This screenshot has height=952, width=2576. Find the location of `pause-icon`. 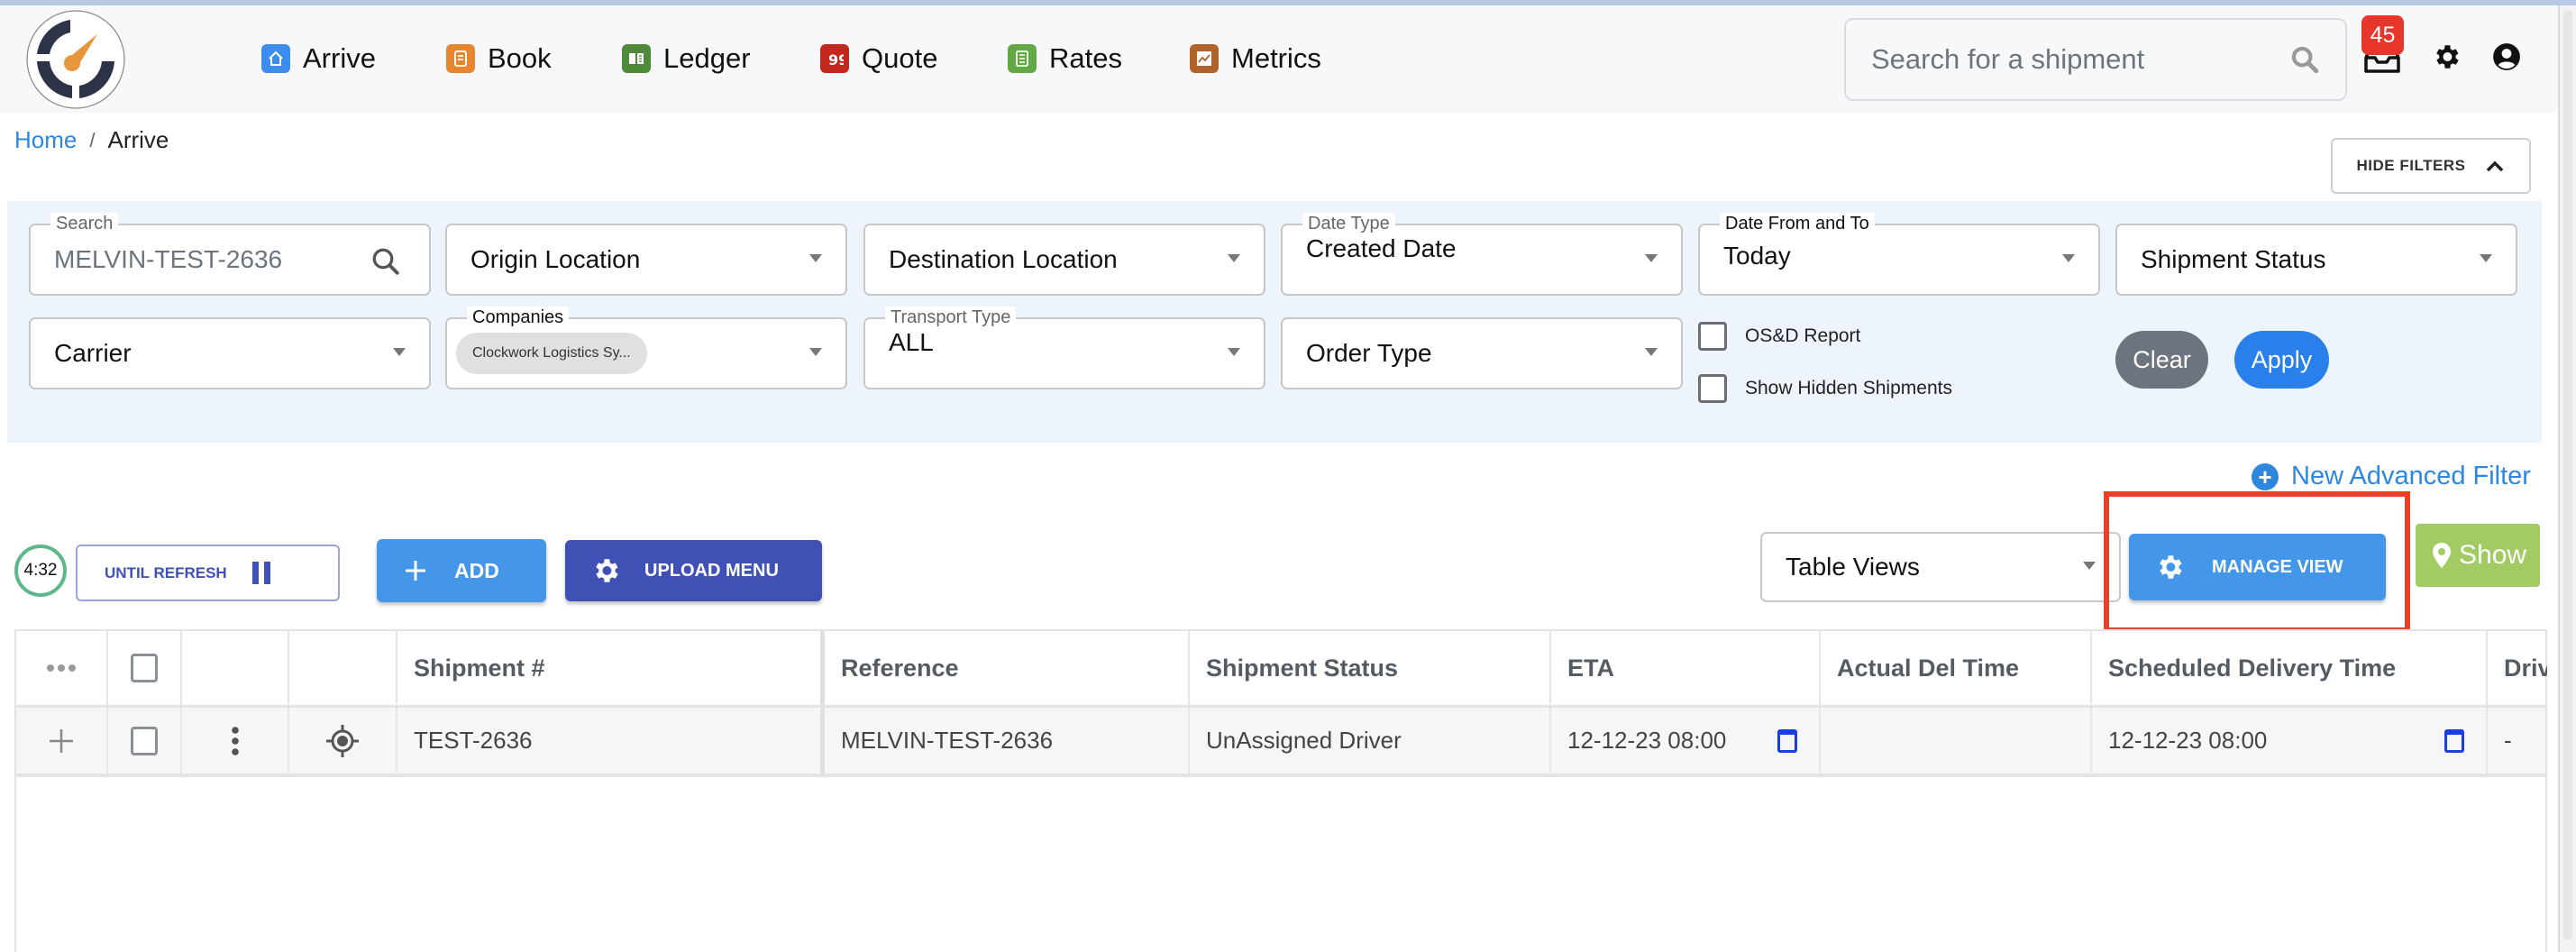

pause-icon is located at coordinates (260, 573).